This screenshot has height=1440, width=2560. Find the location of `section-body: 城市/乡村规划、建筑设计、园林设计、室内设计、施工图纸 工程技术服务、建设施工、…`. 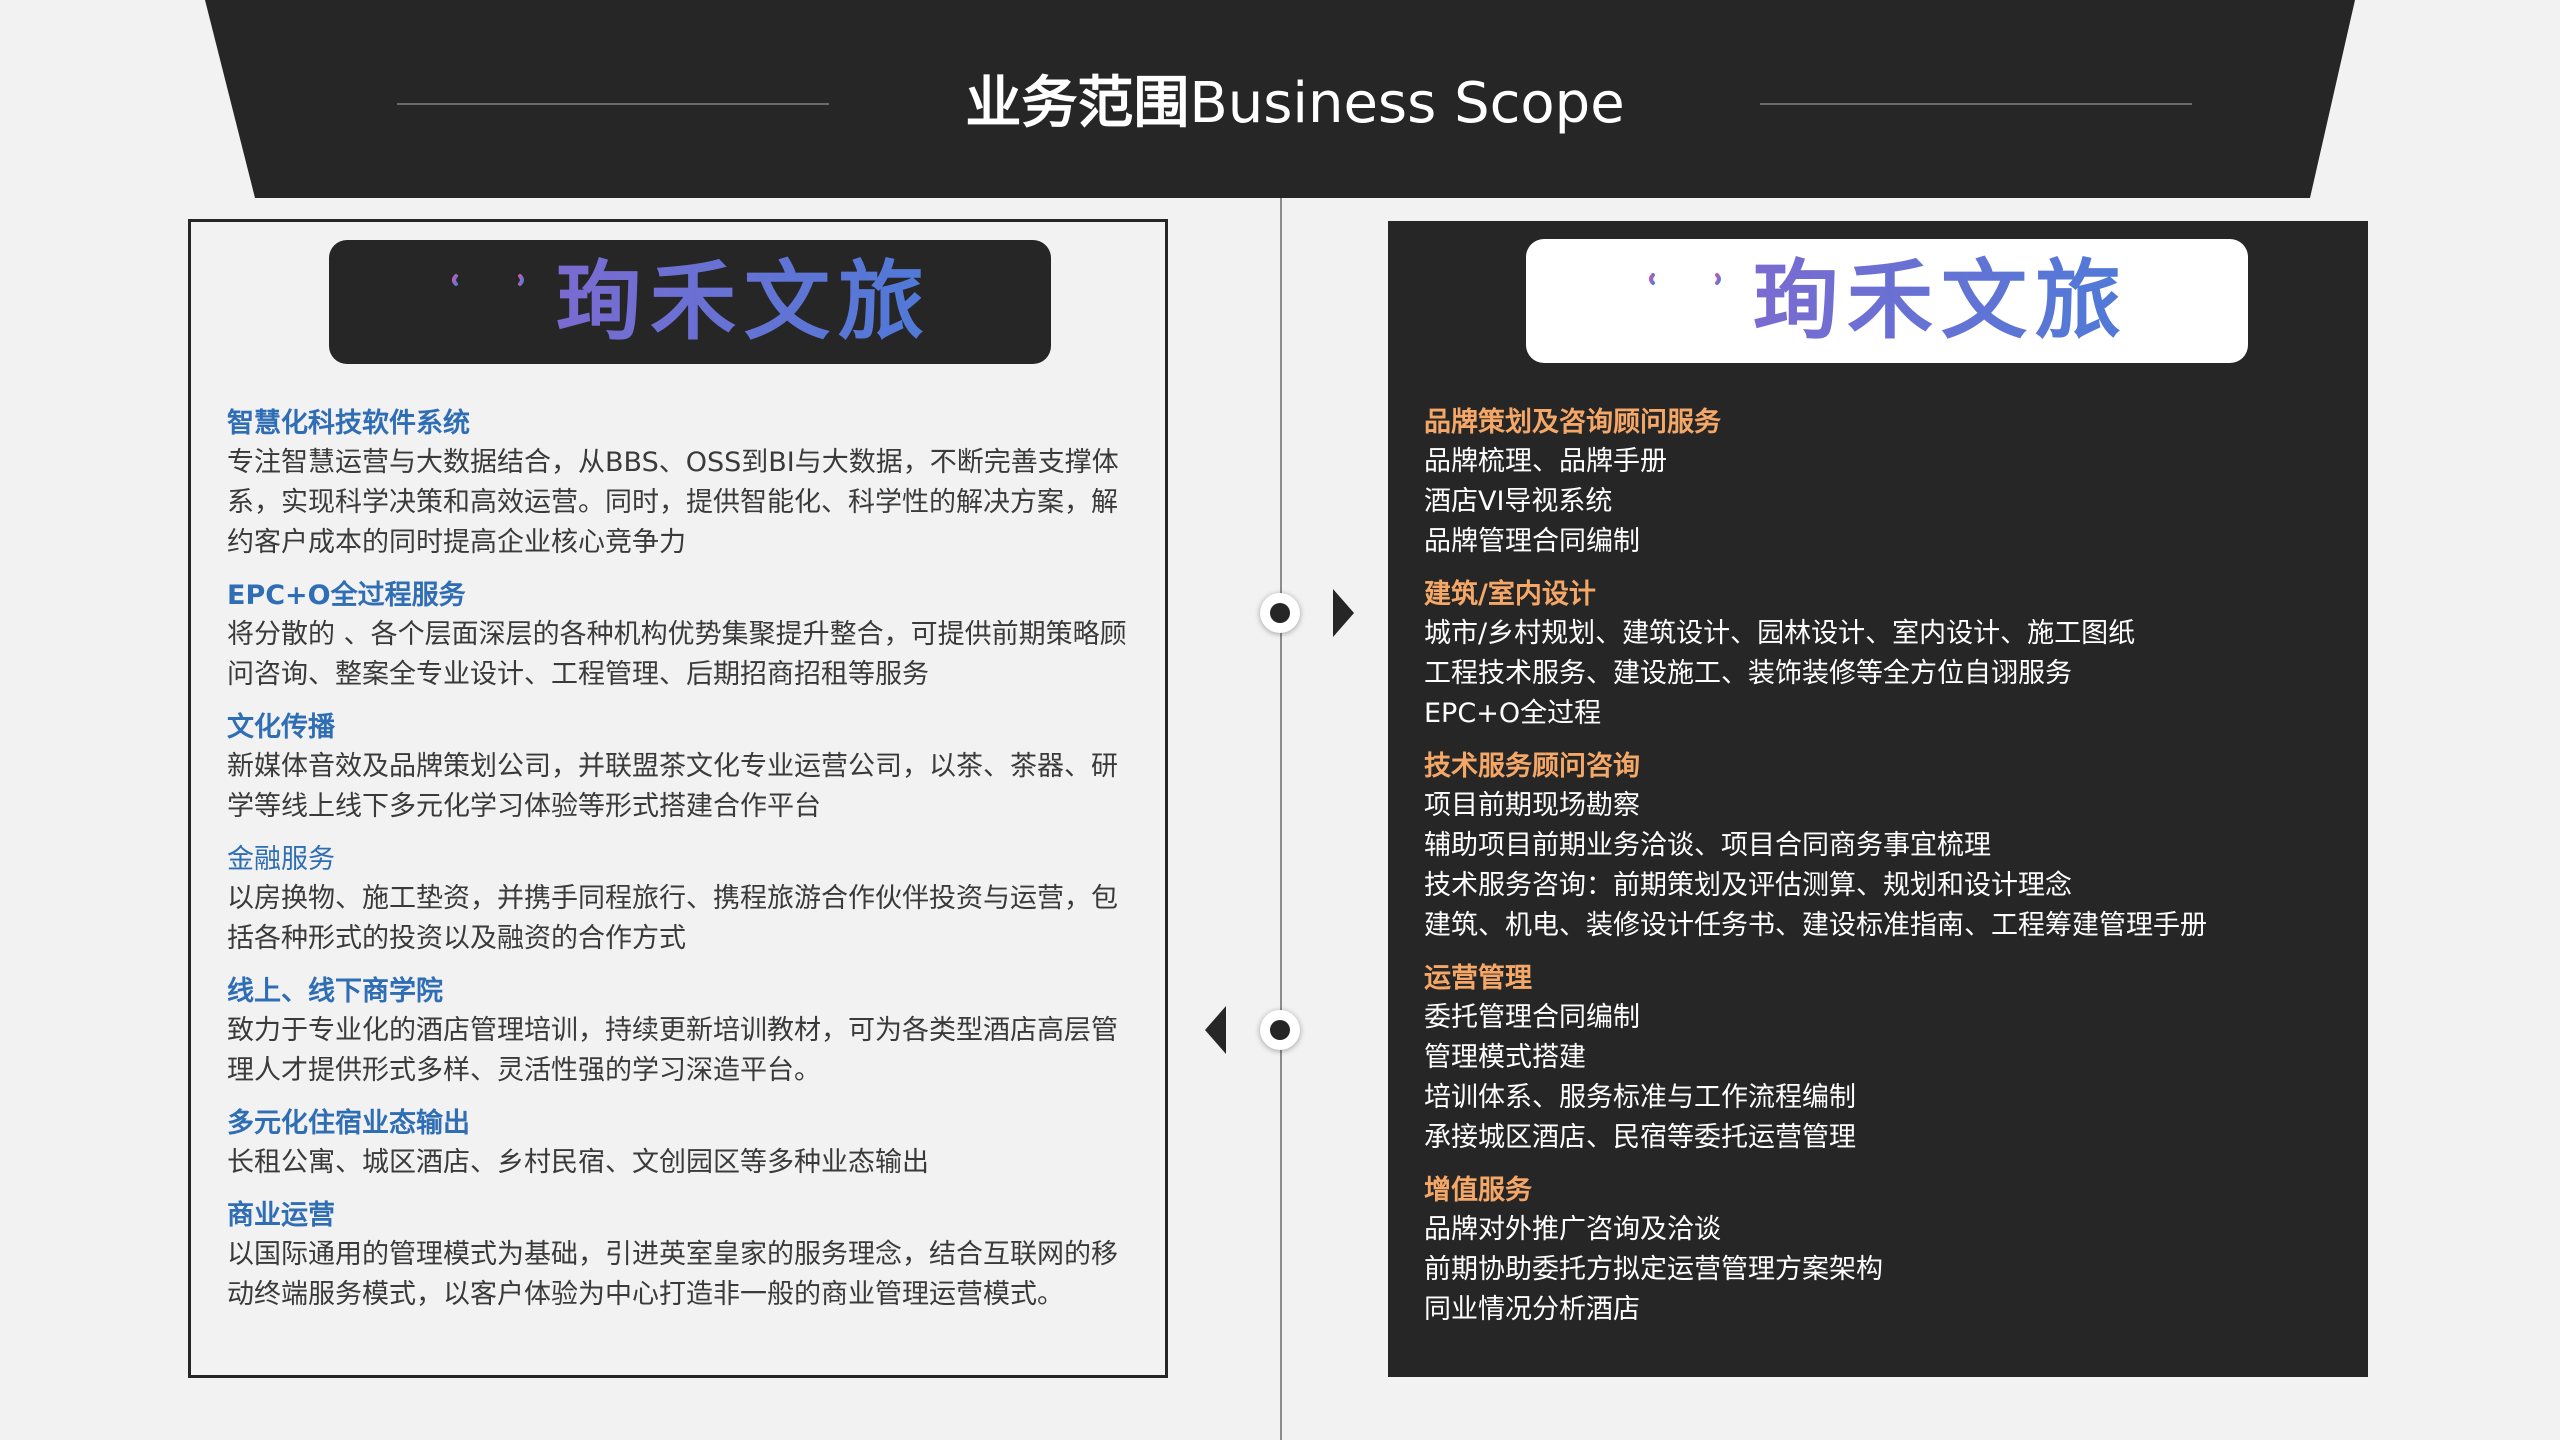

section-body: 城市/乡村规划、建筑设计、园林设计、室内设计、施工图纸 工程技术服务、建设施工、… is located at coordinates (1874, 674).